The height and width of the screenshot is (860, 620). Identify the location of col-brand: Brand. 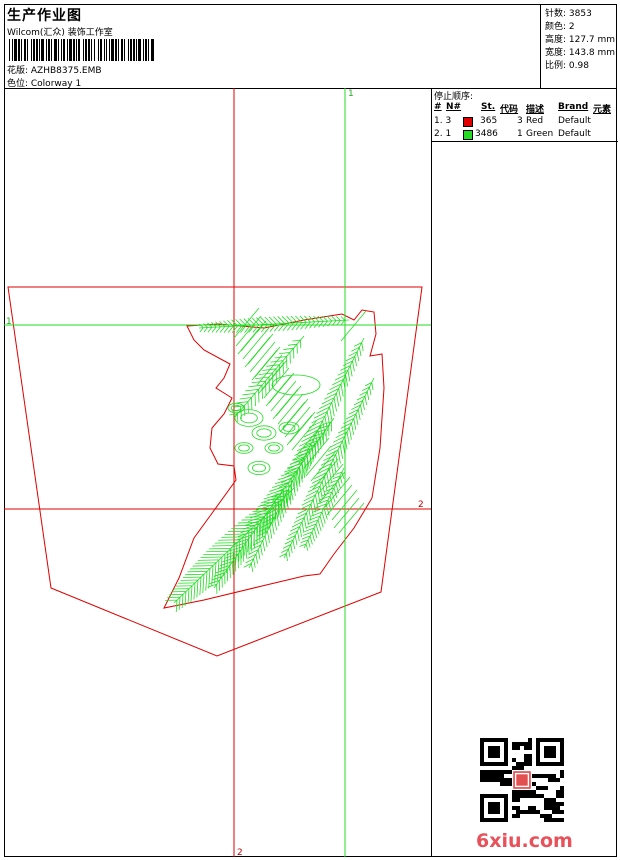
(573, 107).